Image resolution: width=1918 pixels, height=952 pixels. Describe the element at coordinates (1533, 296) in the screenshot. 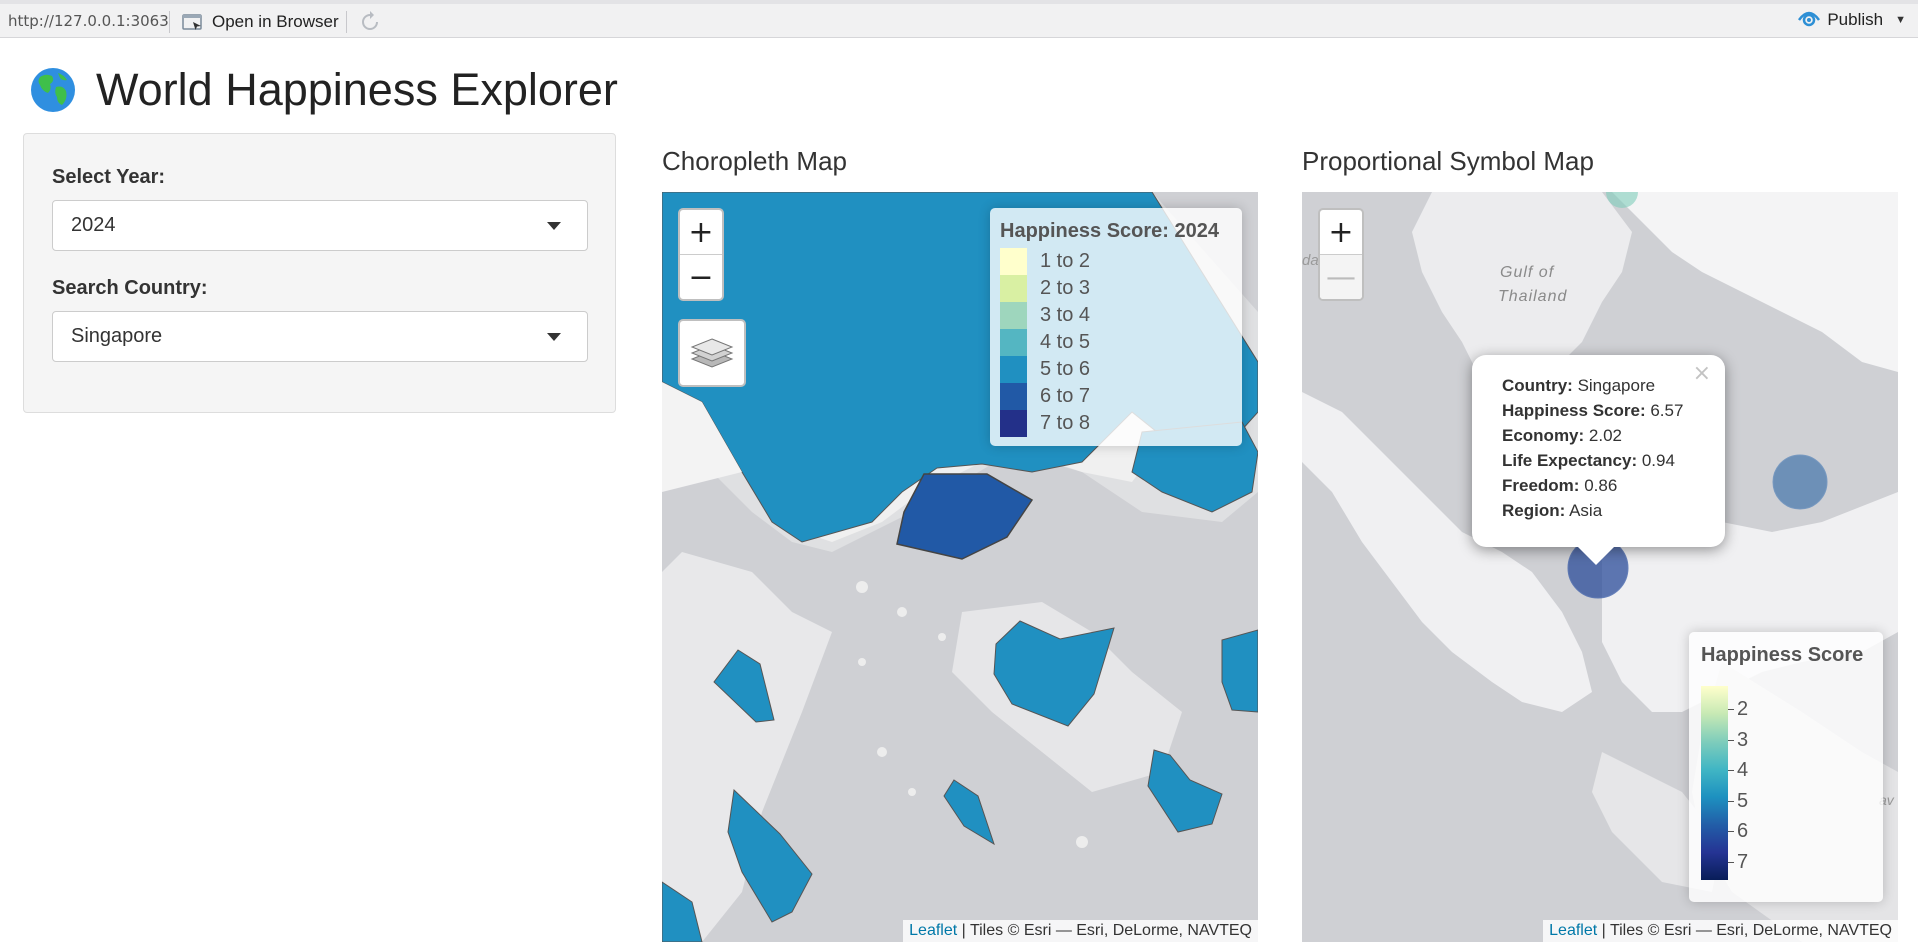

I see `map-label-thailand: Thailand` at that location.